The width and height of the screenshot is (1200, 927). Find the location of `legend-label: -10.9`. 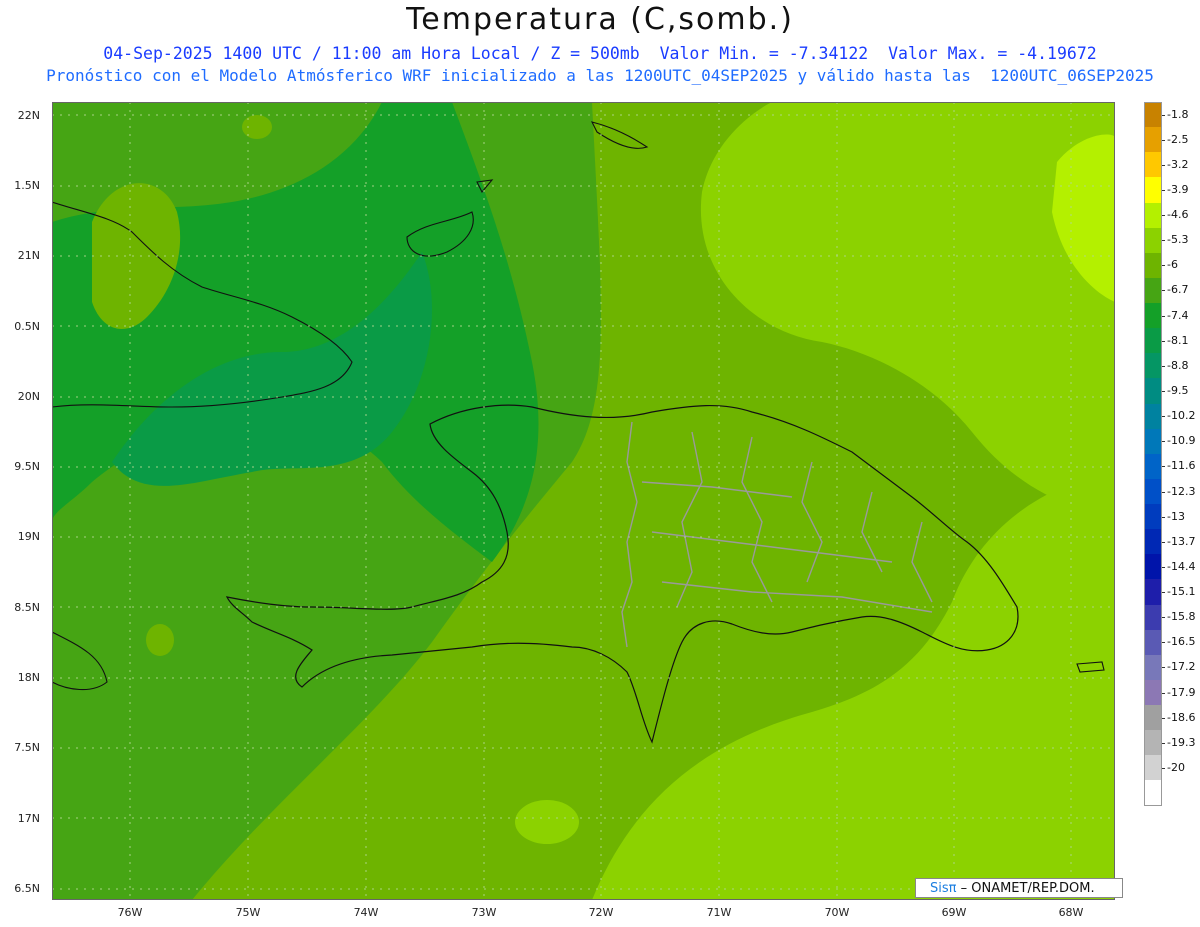

legend-label: -10.9 is located at coordinates (1181, 441).